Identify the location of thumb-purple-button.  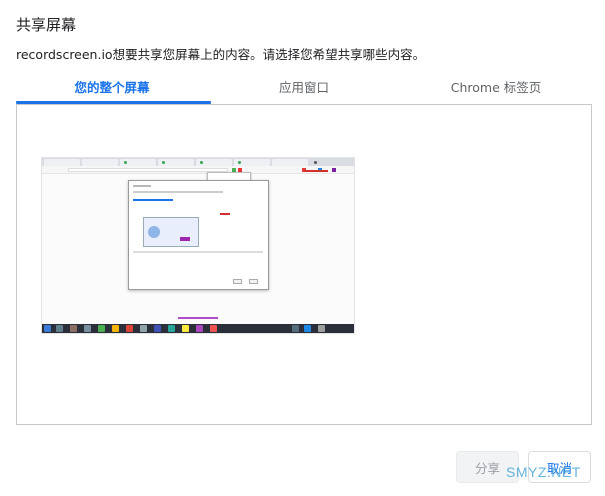
(185, 239).